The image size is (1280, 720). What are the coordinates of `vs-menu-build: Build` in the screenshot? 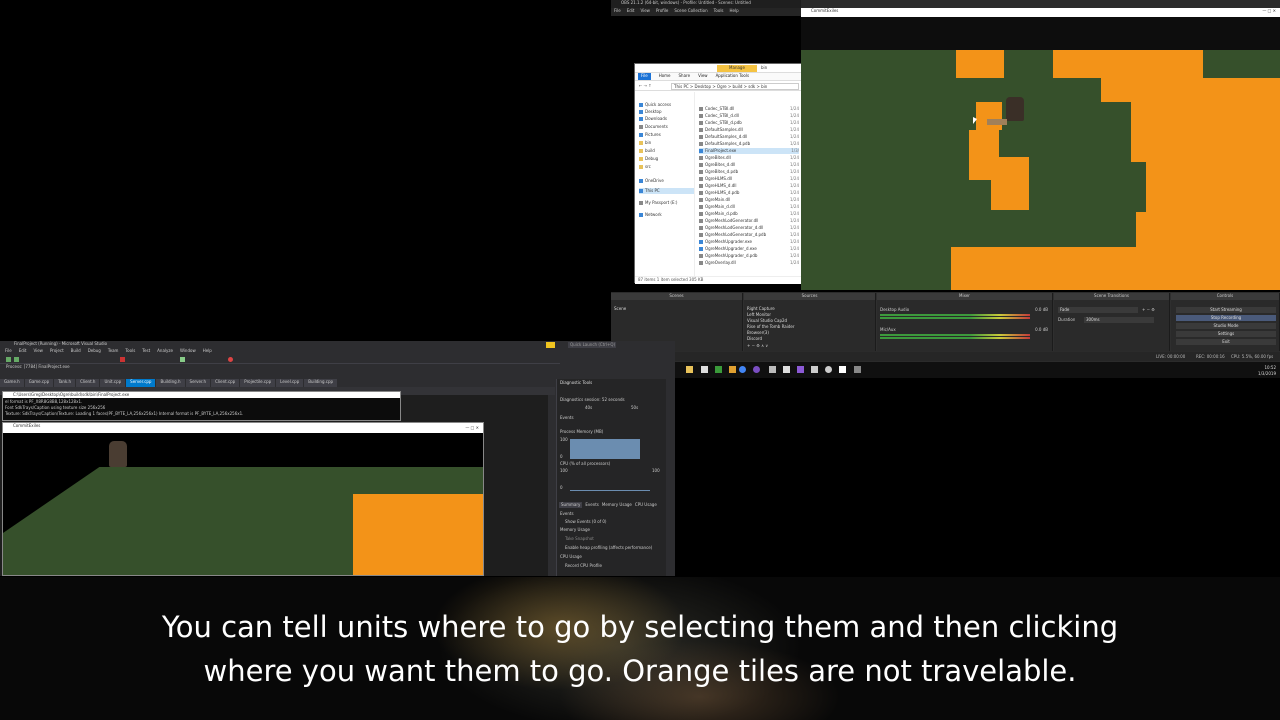 It's located at (76, 351).